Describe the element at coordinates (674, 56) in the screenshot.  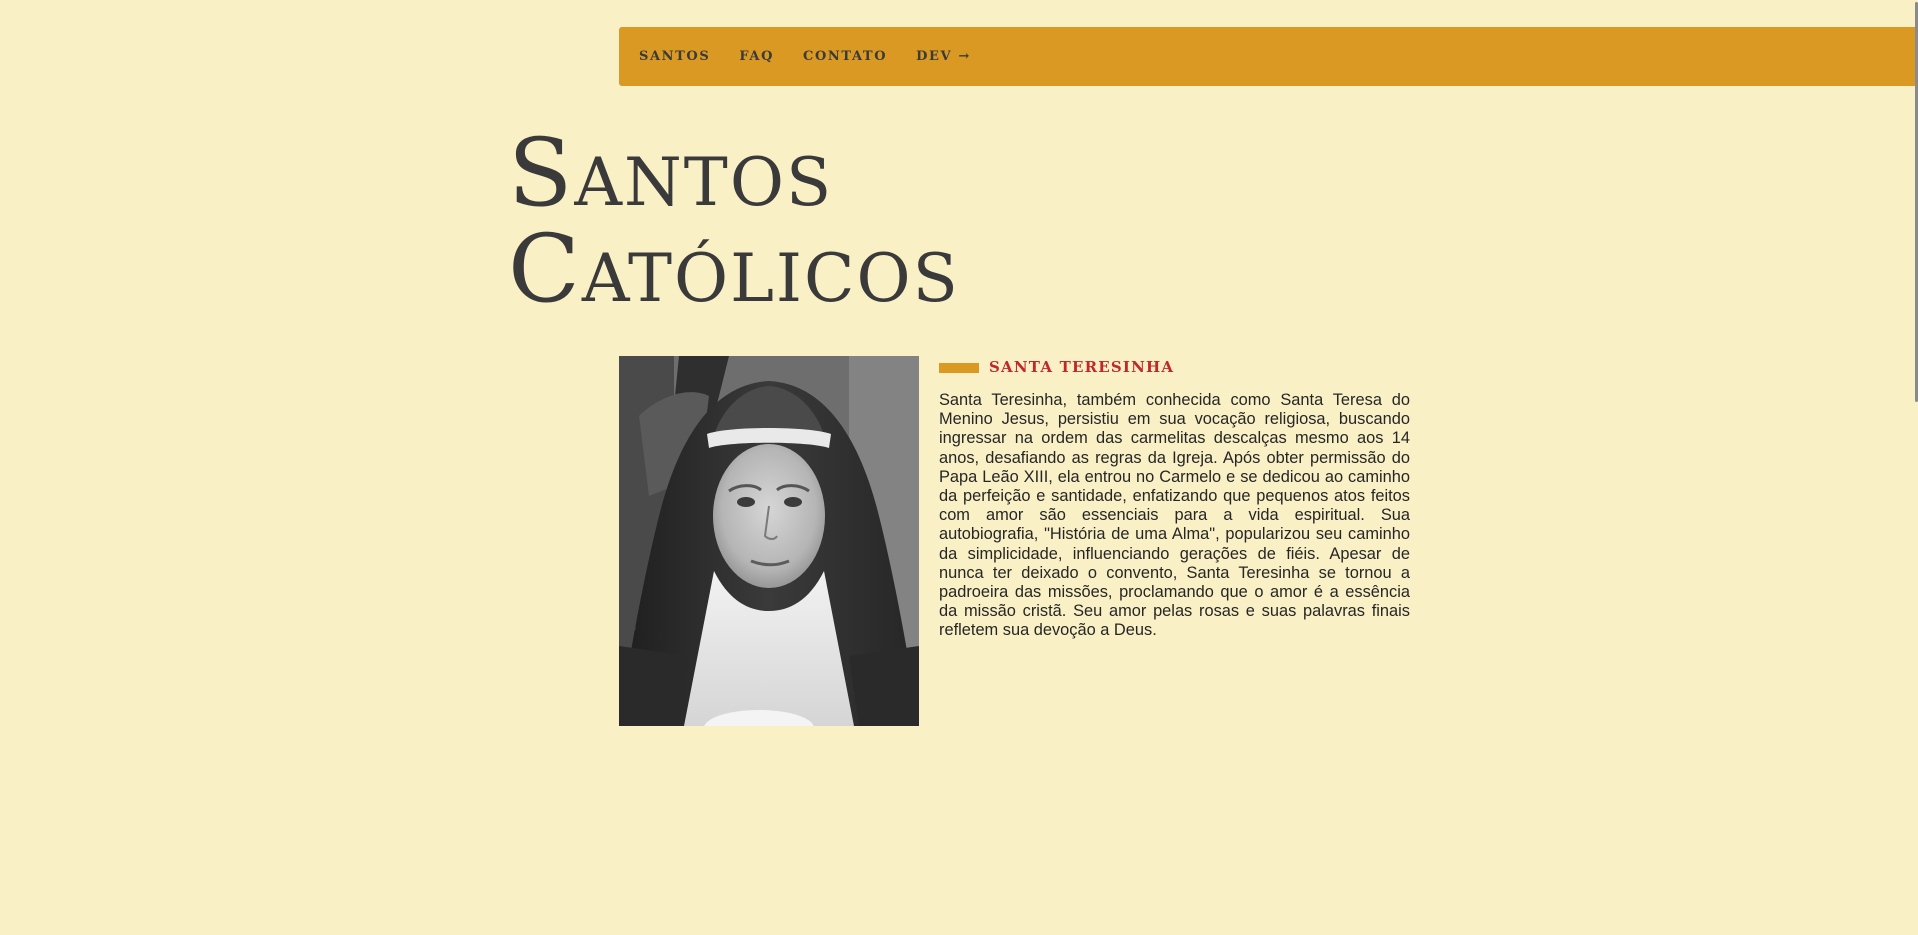
I see `nav-link-santos: SANTOS` at that location.